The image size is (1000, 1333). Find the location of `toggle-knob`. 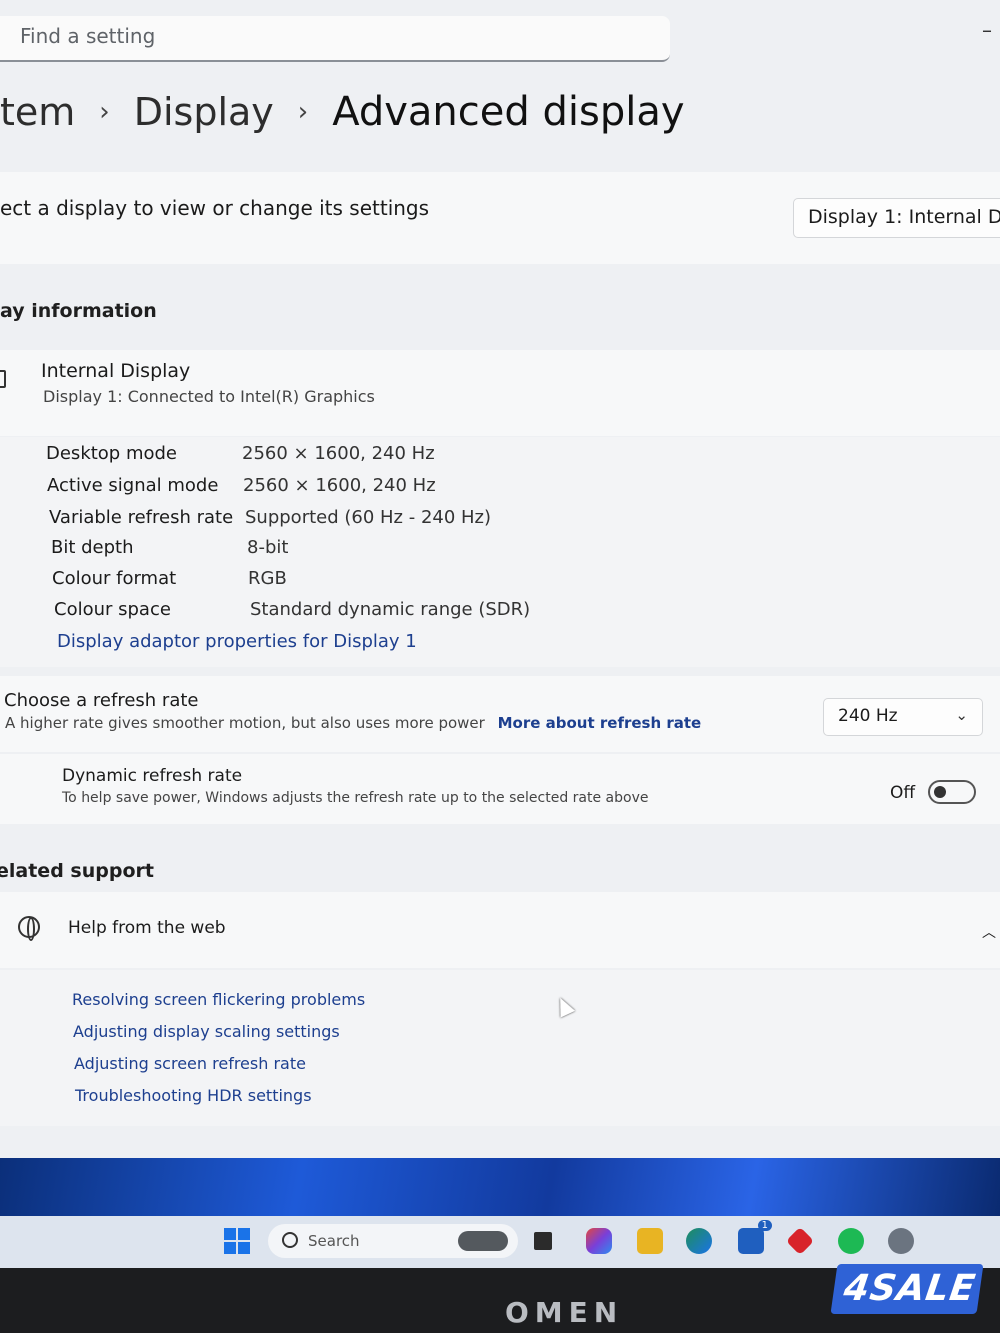

toggle-knob is located at coordinates (940, 792).